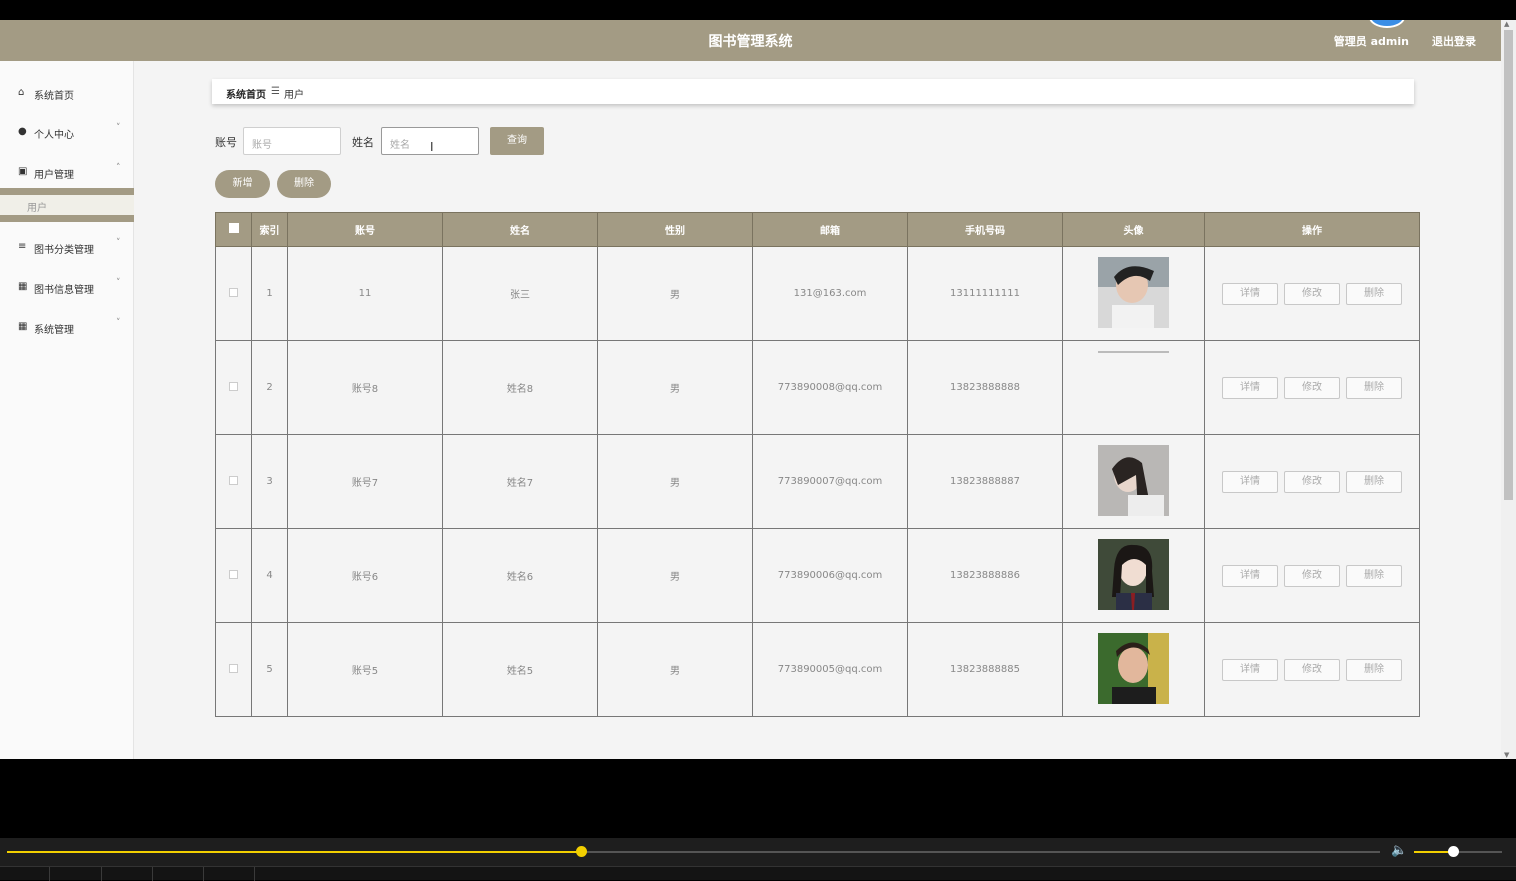 This screenshot has height=881, width=1516. What do you see at coordinates (985, 229) in the screenshot?
I see `column-header: 手机号码` at bounding box center [985, 229].